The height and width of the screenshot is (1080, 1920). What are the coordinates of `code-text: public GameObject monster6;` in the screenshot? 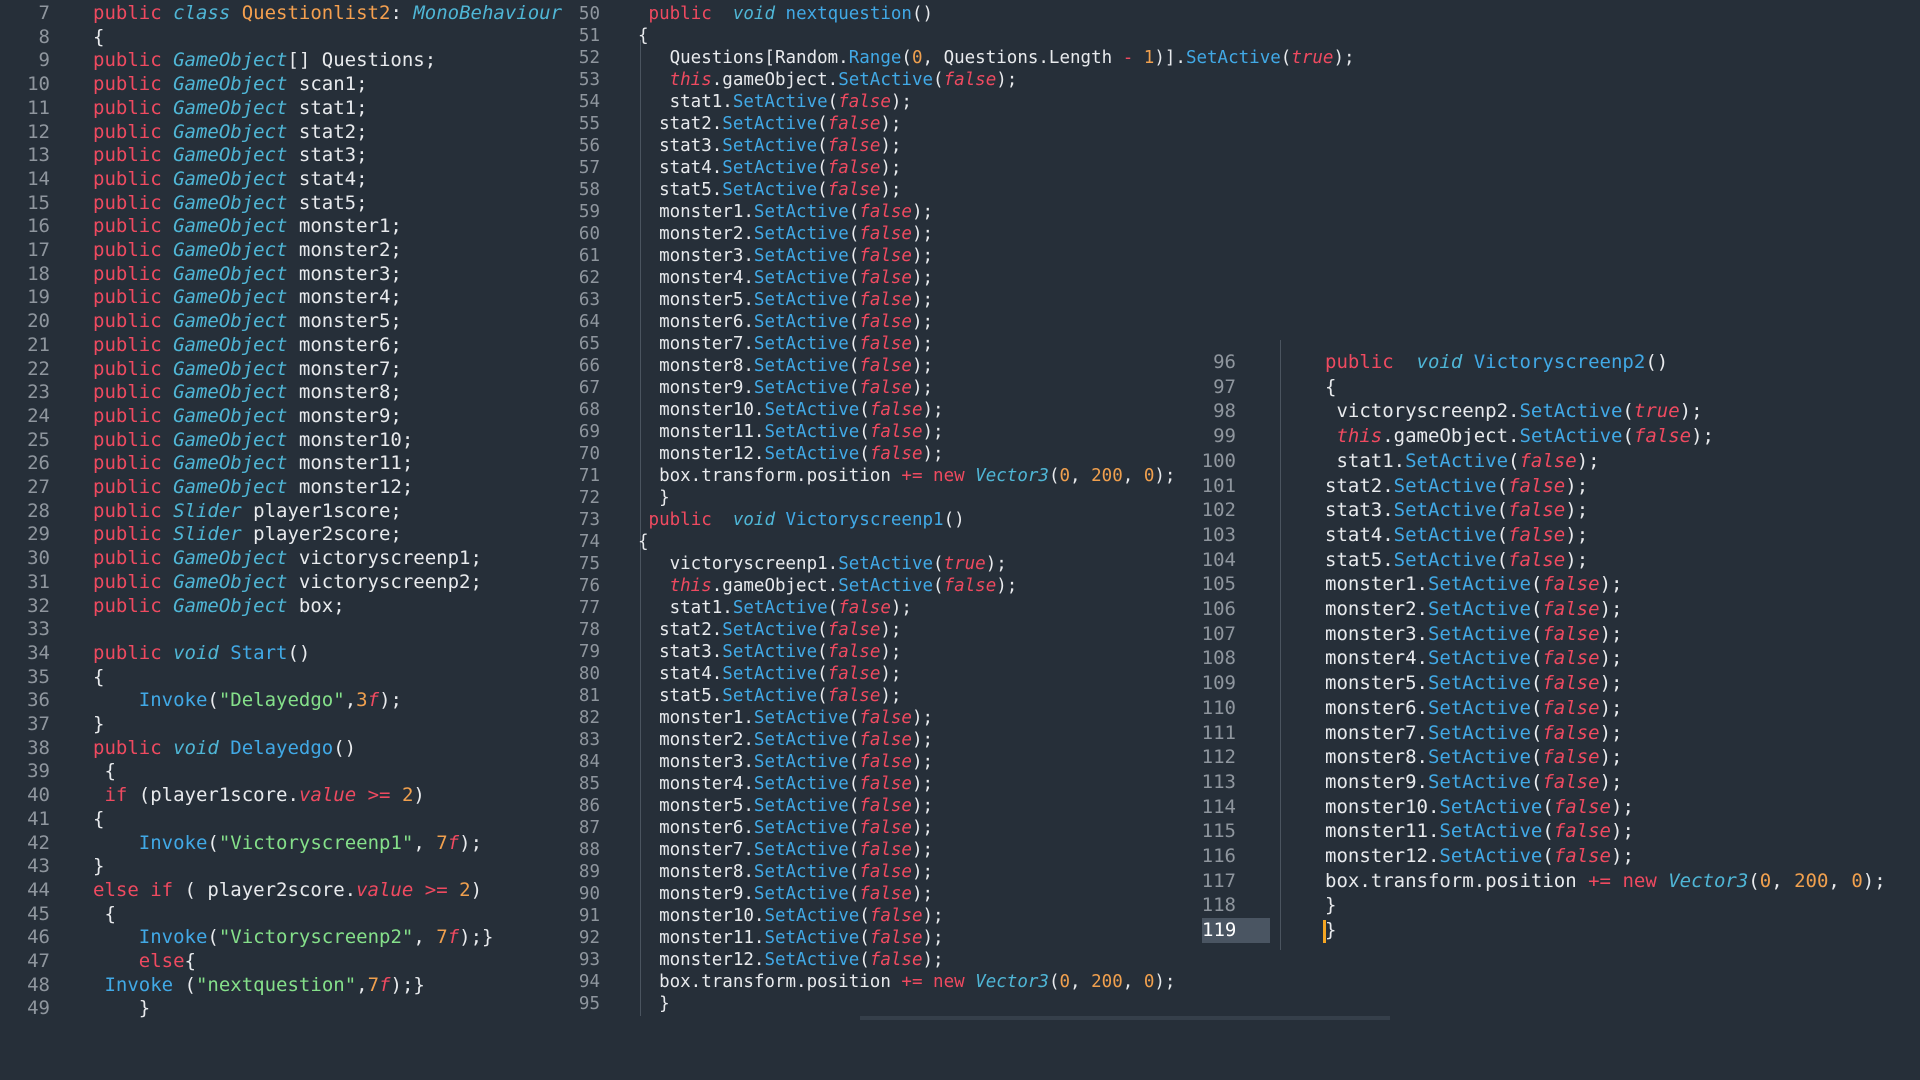 It's located at (247, 346).